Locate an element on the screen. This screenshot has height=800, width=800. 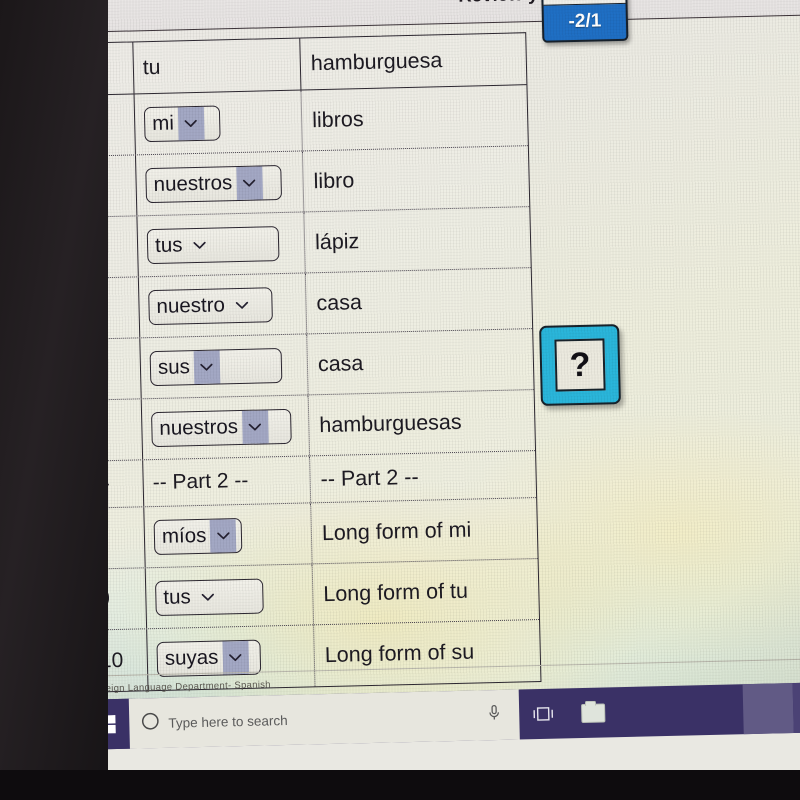
possessive-cell: sus is located at coordinates (224, 366).